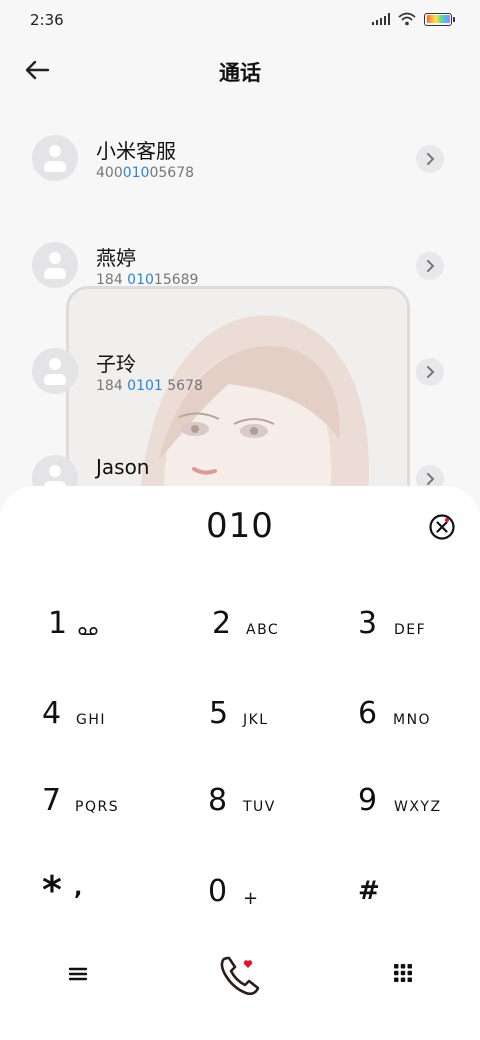 The image size is (480, 1040). Describe the element at coordinates (147, 280) in the screenshot. I see `contact-number: 184 01015689` at that location.